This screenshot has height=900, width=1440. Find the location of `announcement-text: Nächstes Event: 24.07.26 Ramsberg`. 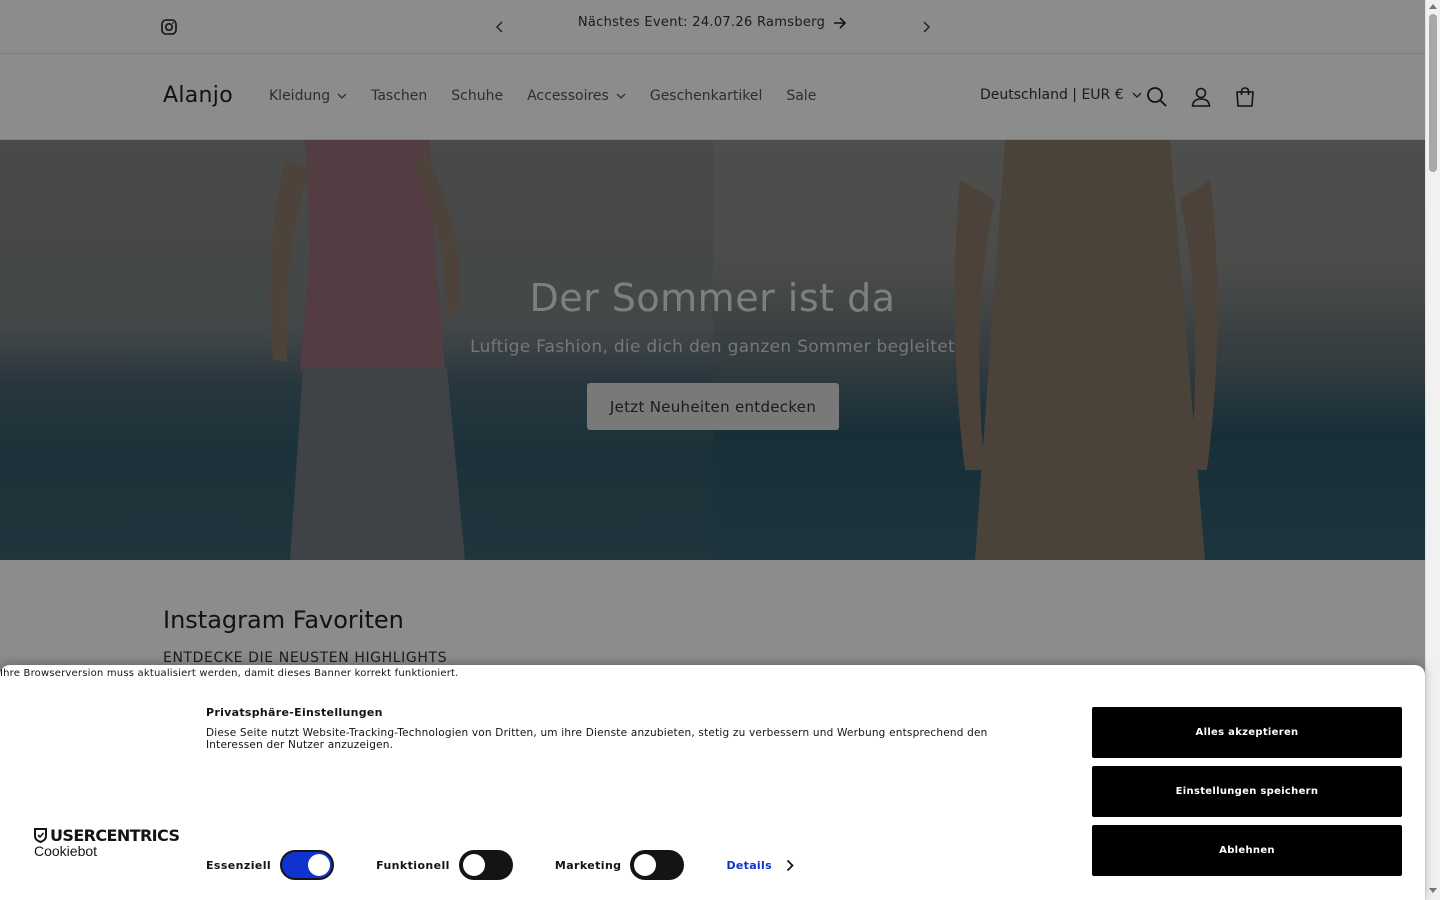

announcement-text: Nächstes Event: 24.07.26 Ramsberg is located at coordinates (701, 22).